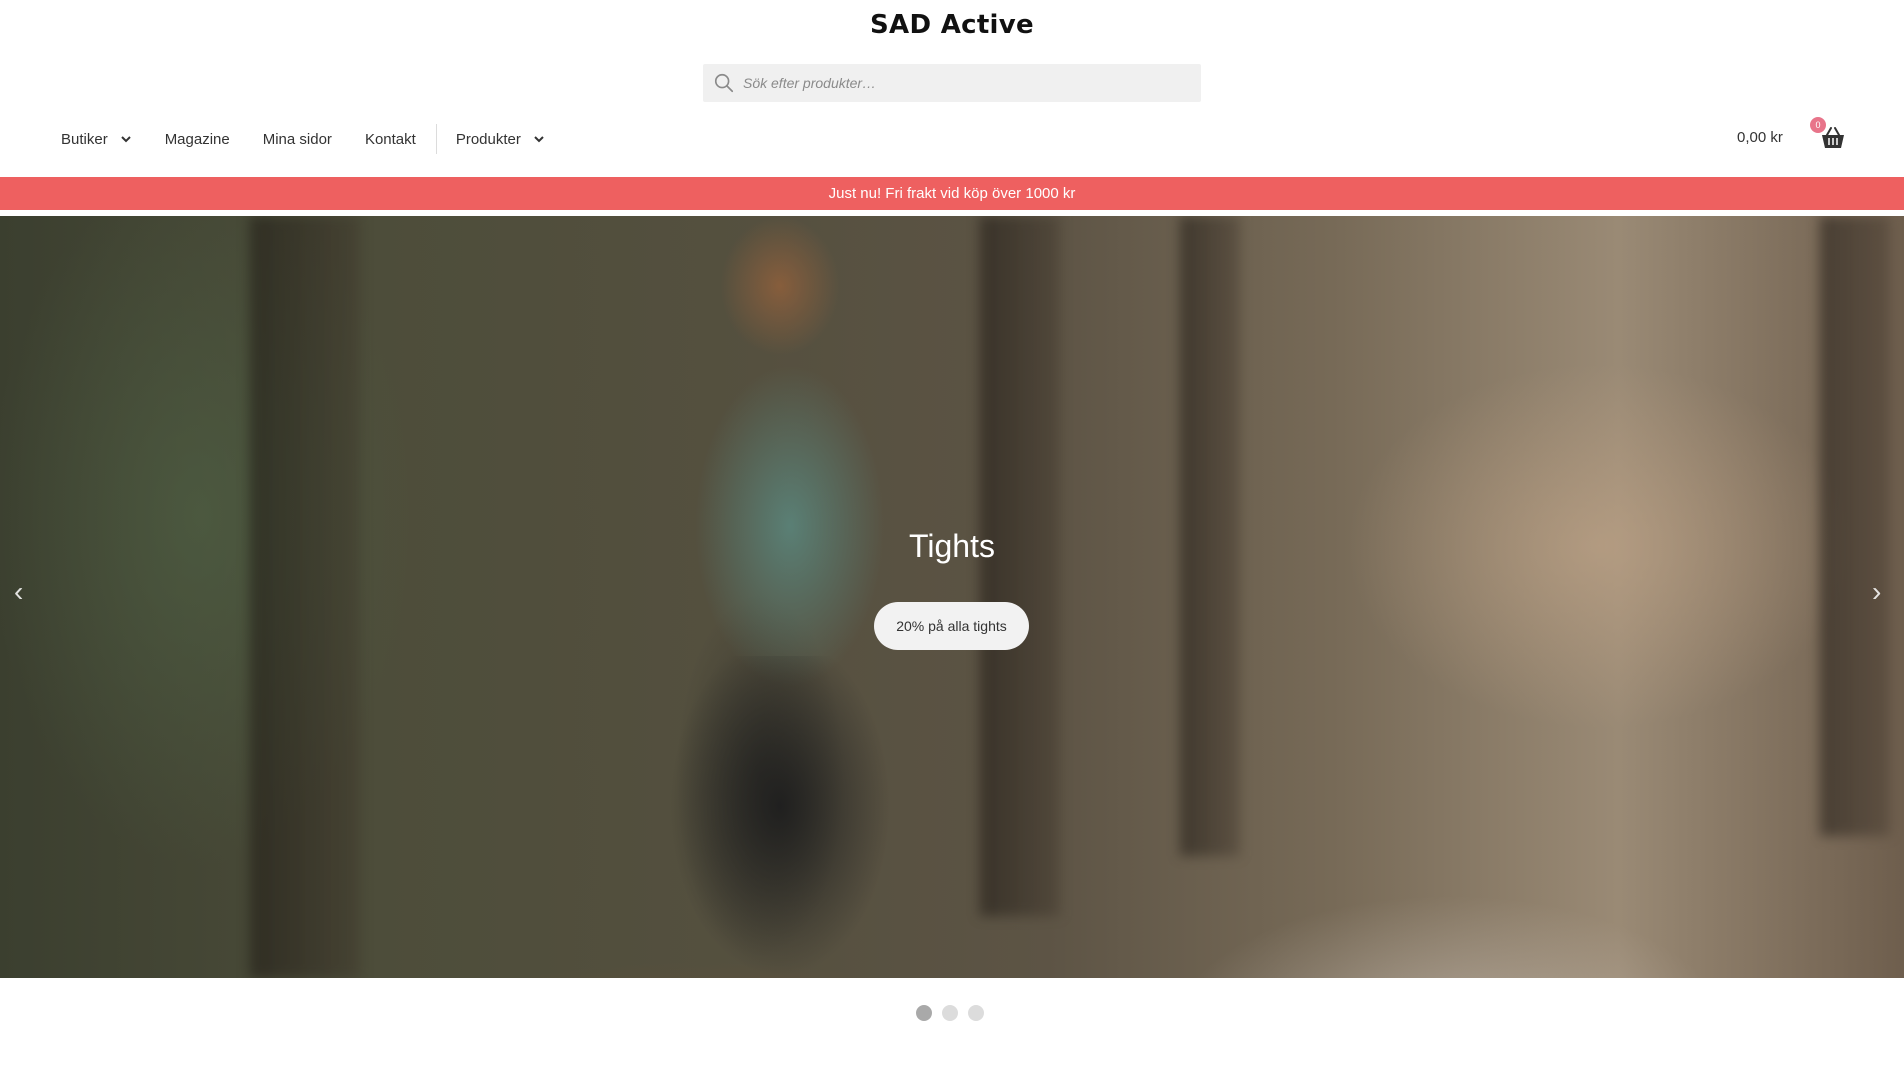 This screenshot has height=1084, width=1904. Describe the element at coordinates (724, 83) in the screenshot. I see `search-icon` at that location.